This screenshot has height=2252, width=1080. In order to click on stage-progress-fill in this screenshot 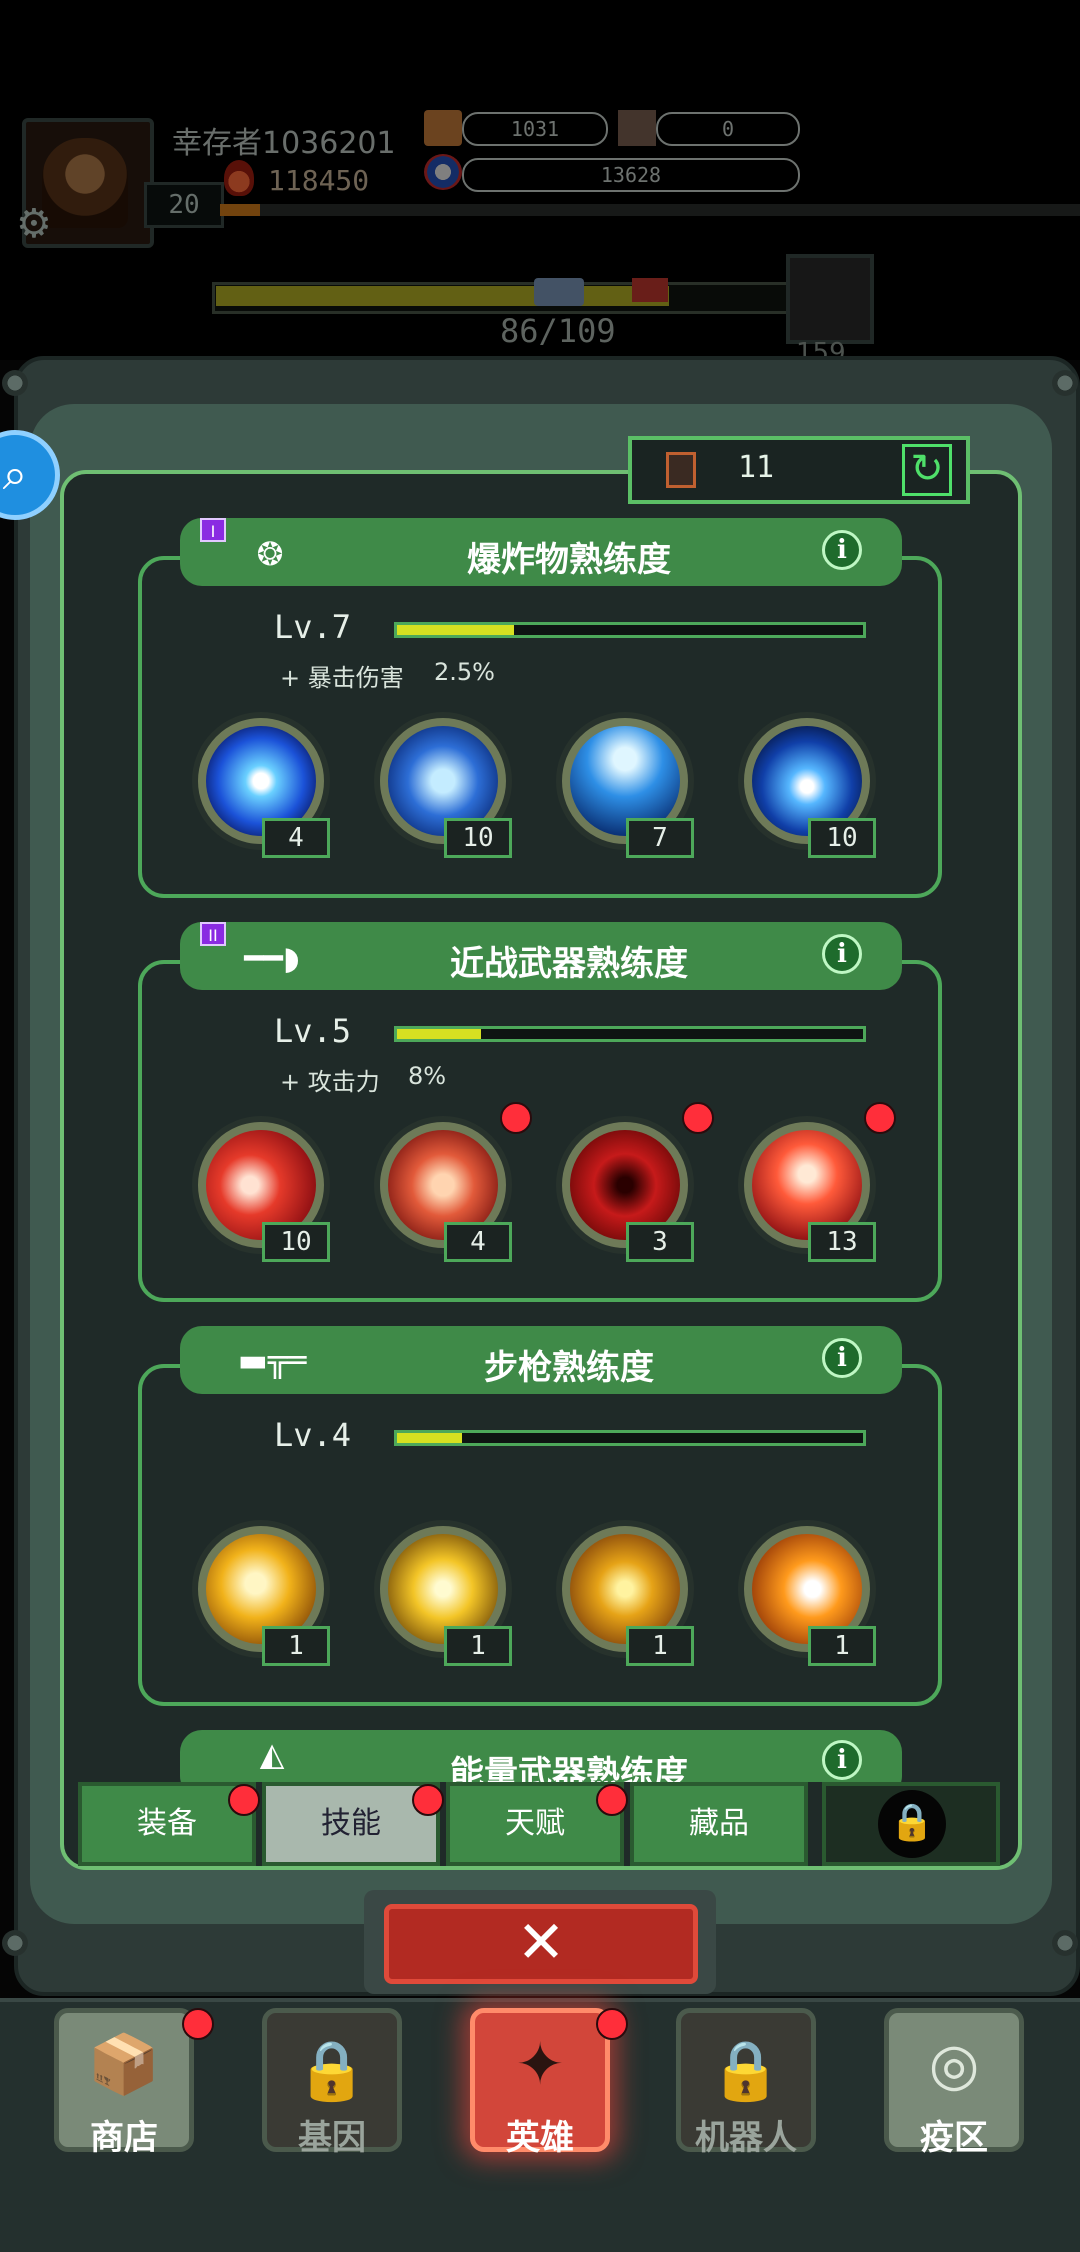, I will do `click(442, 296)`.